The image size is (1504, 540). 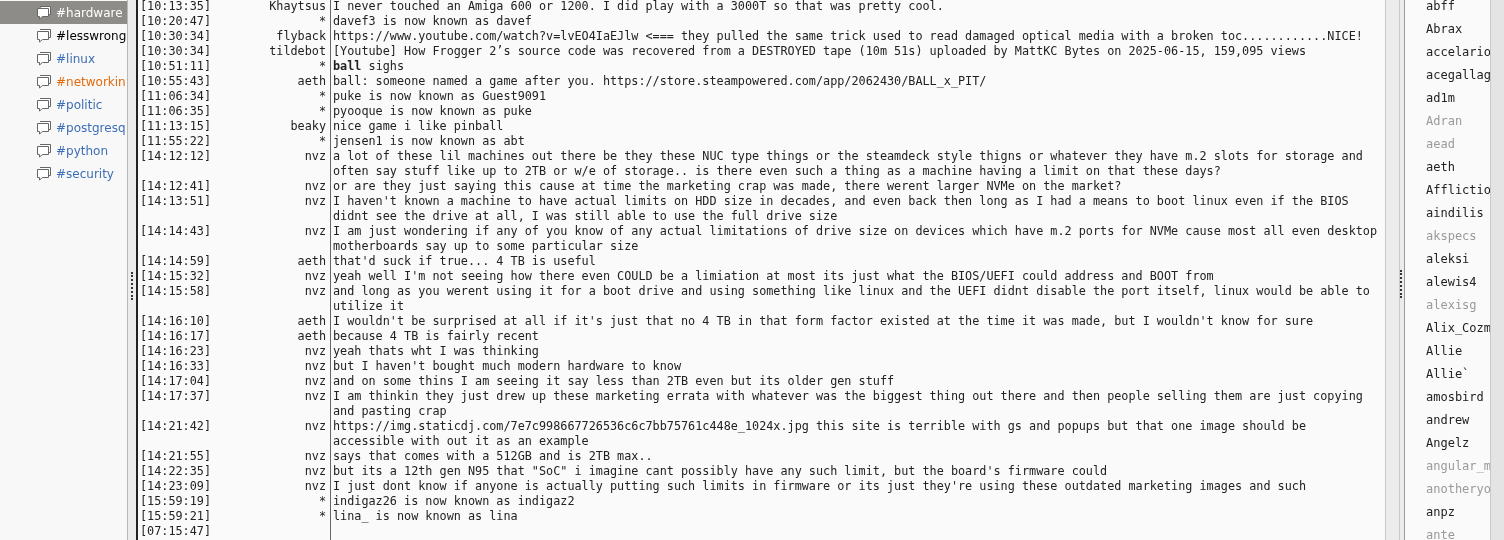 I want to click on message-text: puke is now known as Guest9091, so click(x=440, y=96).